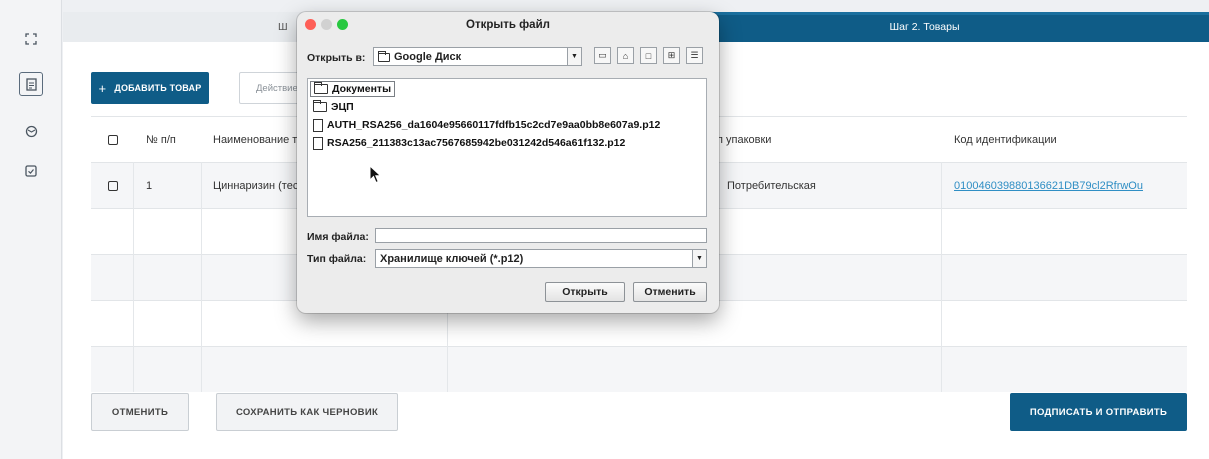 The image size is (1209, 459). Describe the element at coordinates (31, 229) in the screenshot. I see `left-sidebar` at that location.